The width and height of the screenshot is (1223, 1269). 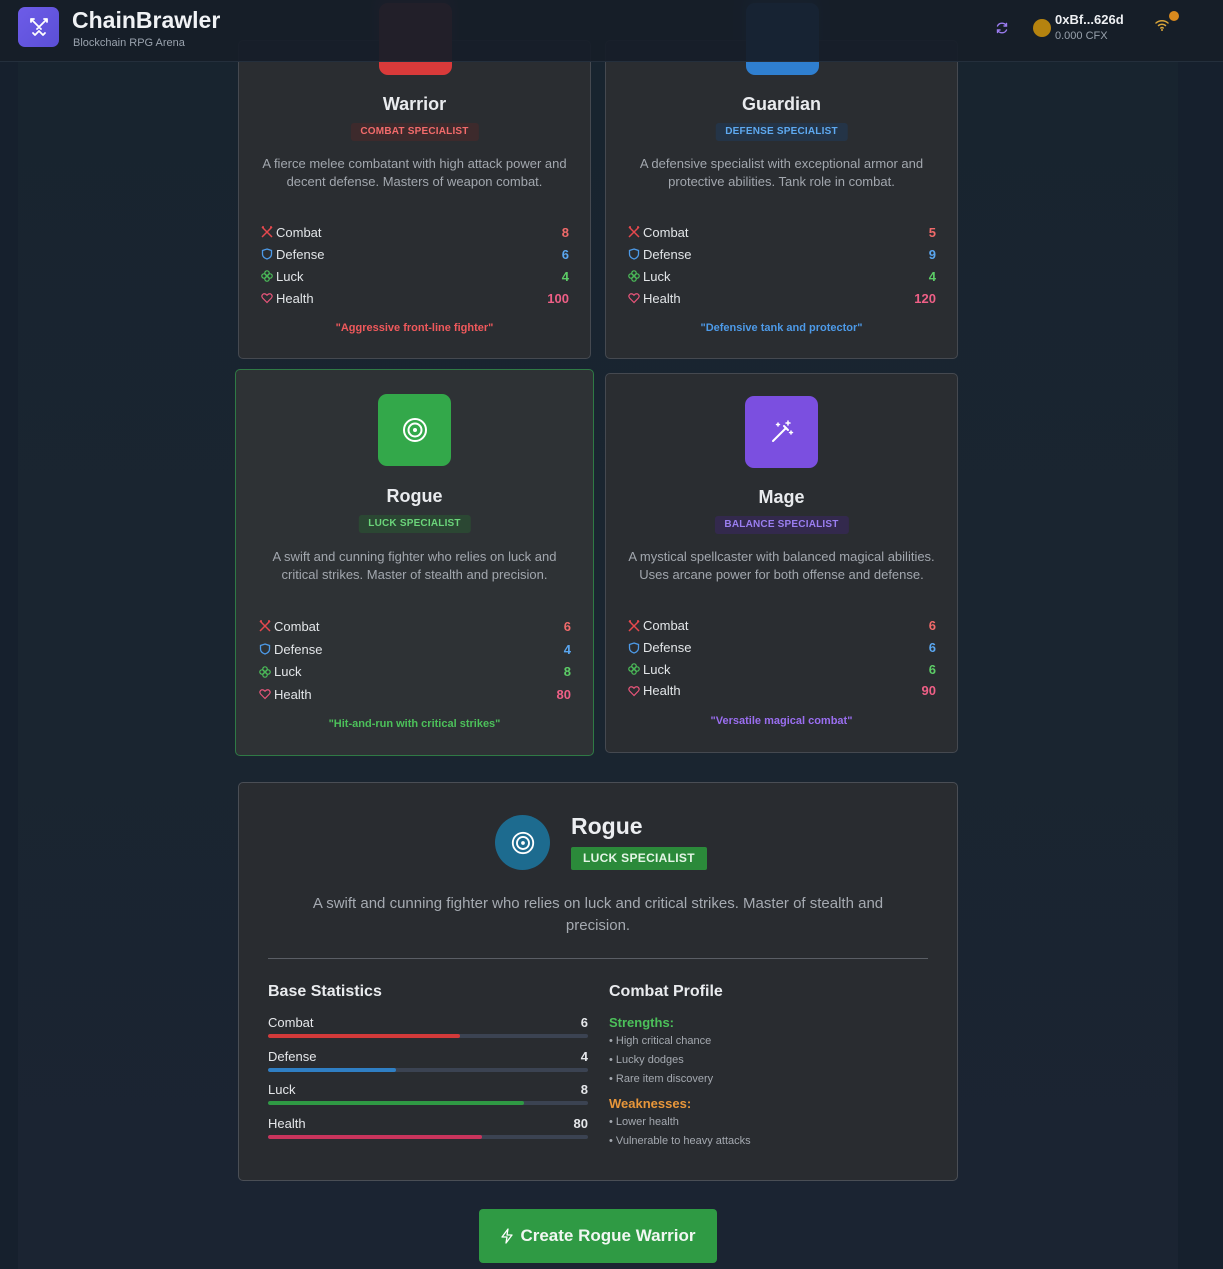 What do you see at coordinates (782, 232) in the screenshot?
I see `stat-row-combat: Combat 5` at bounding box center [782, 232].